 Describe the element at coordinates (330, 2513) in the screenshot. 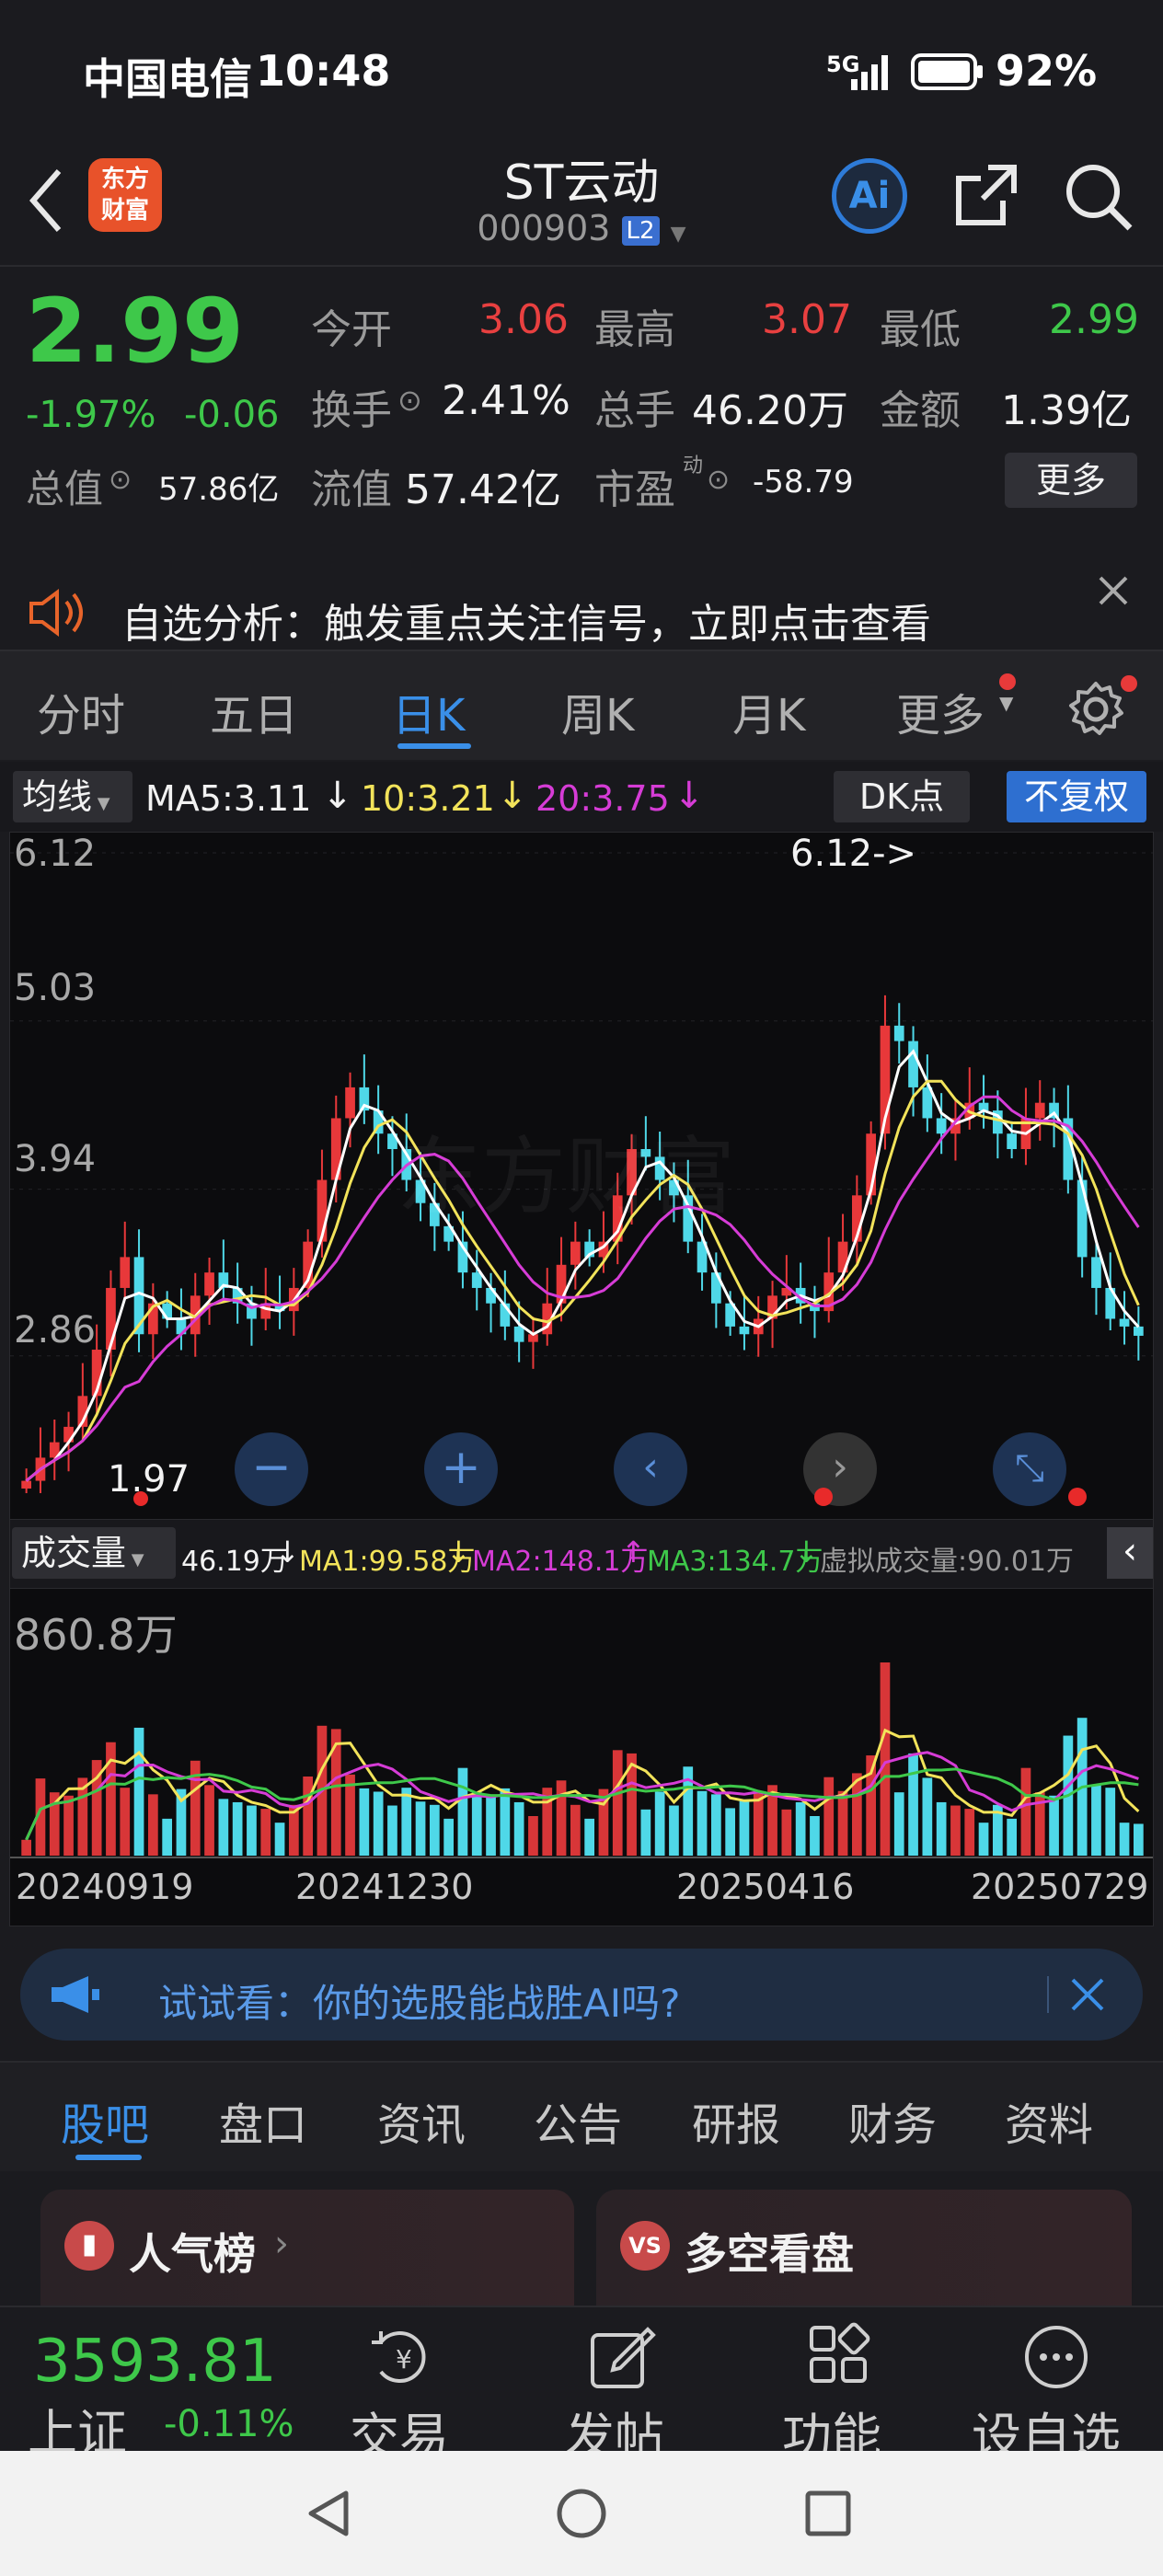

I see `back-triangle-icon` at that location.